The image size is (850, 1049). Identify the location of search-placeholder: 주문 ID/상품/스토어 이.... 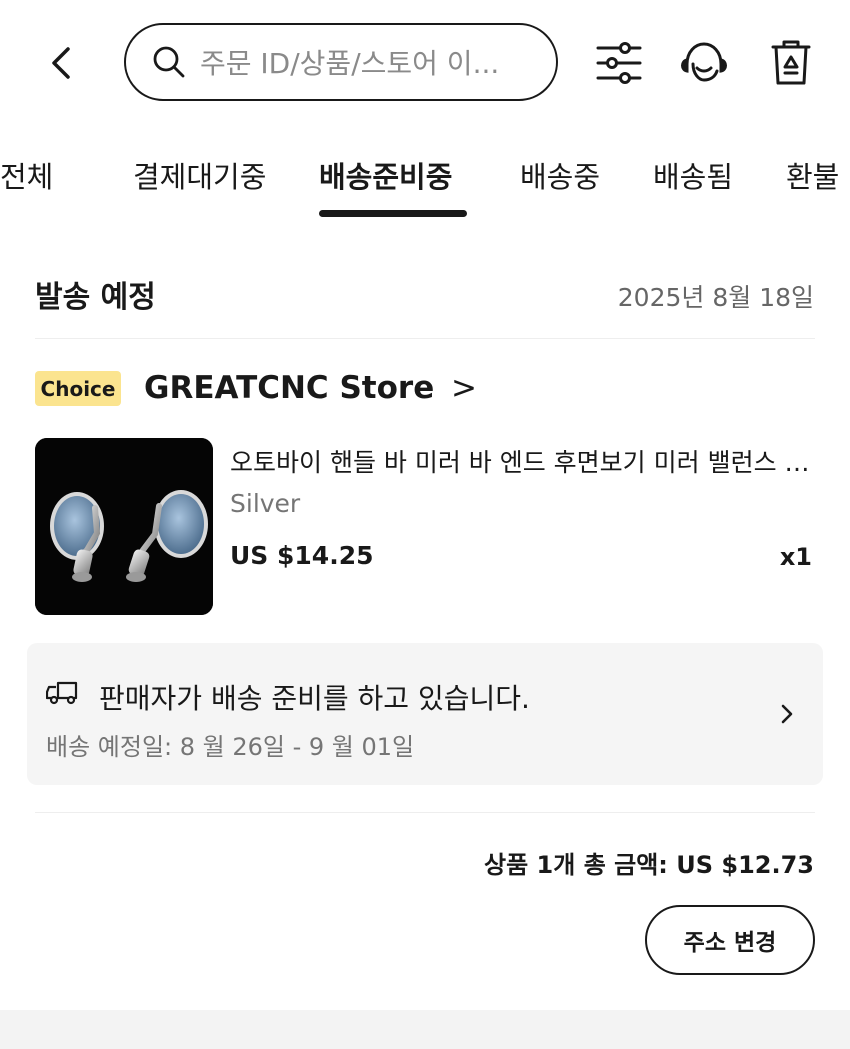
(350, 63).